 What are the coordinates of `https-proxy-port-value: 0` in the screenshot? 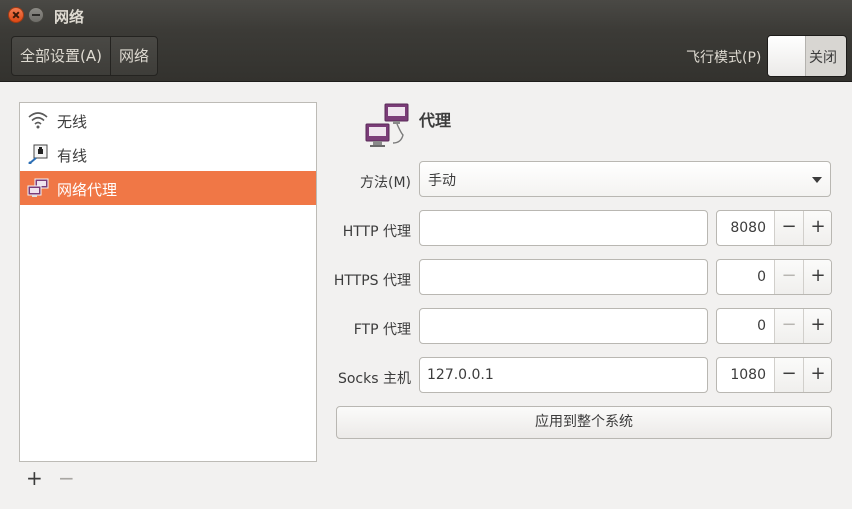 It's located at (745, 277).